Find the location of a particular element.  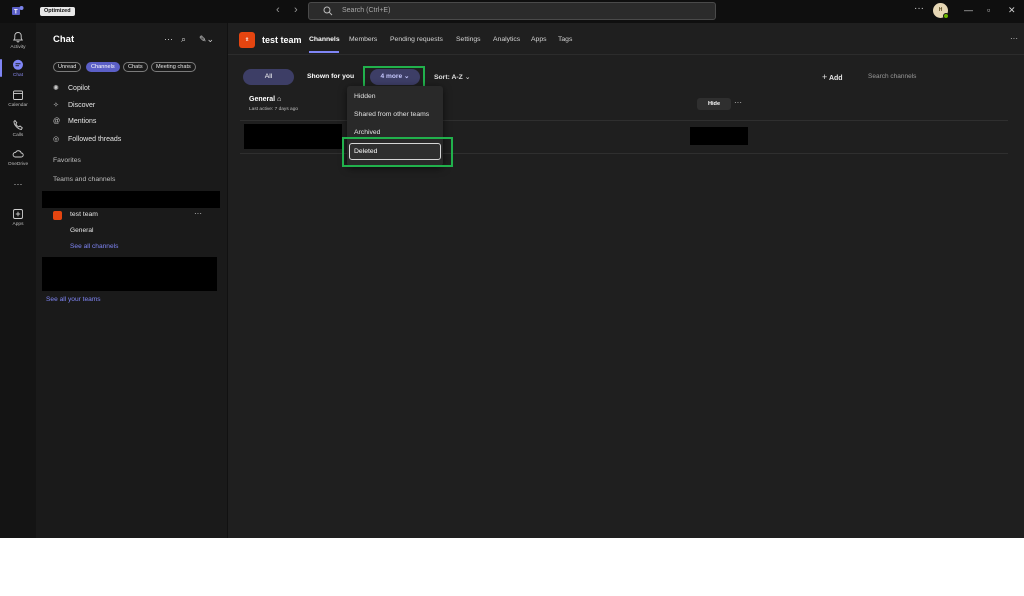

calendar-icon is located at coordinates (18, 95).